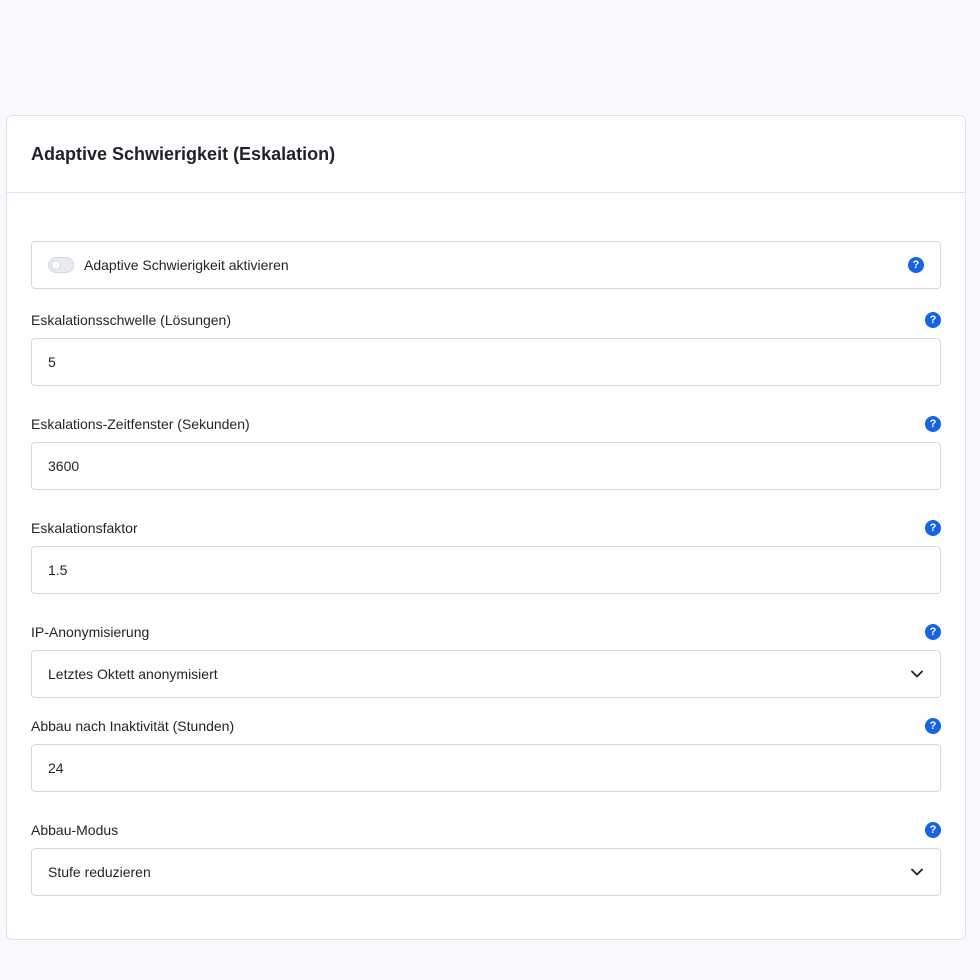 The width and height of the screenshot is (980, 980). I want to click on adaptive-difficulty-switch, so click(61, 265).